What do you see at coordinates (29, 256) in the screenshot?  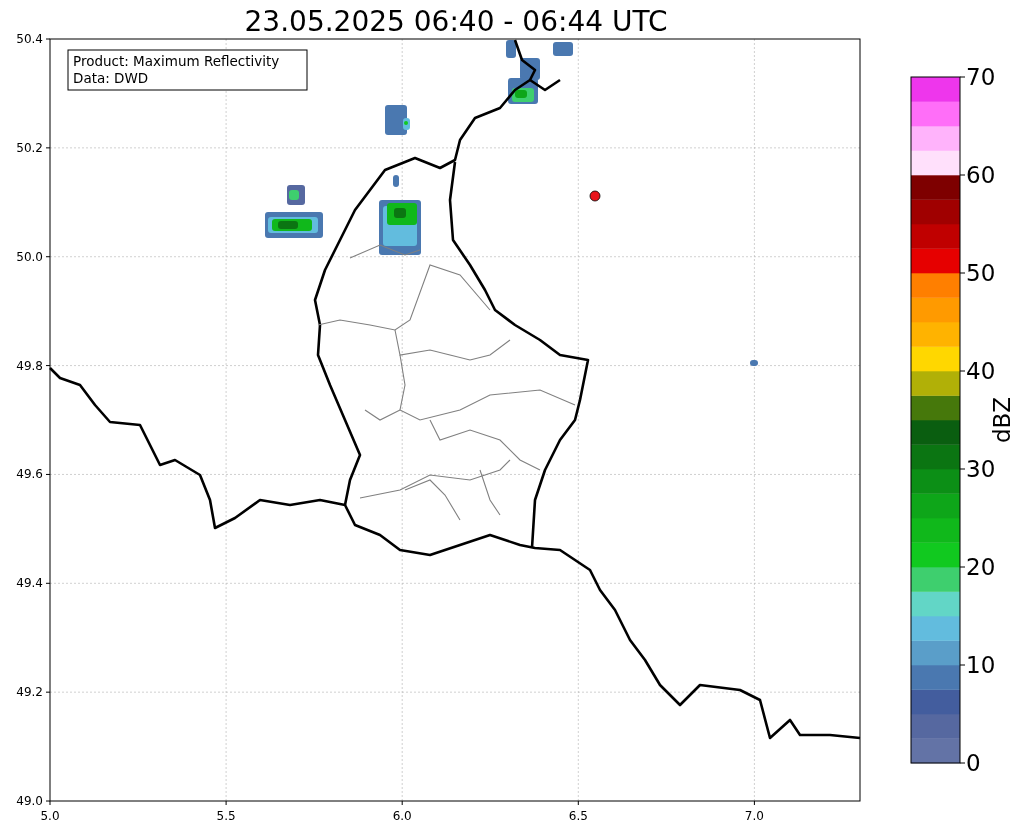 I see `axis-tick-label: 50.0` at bounding box center [29, 256].